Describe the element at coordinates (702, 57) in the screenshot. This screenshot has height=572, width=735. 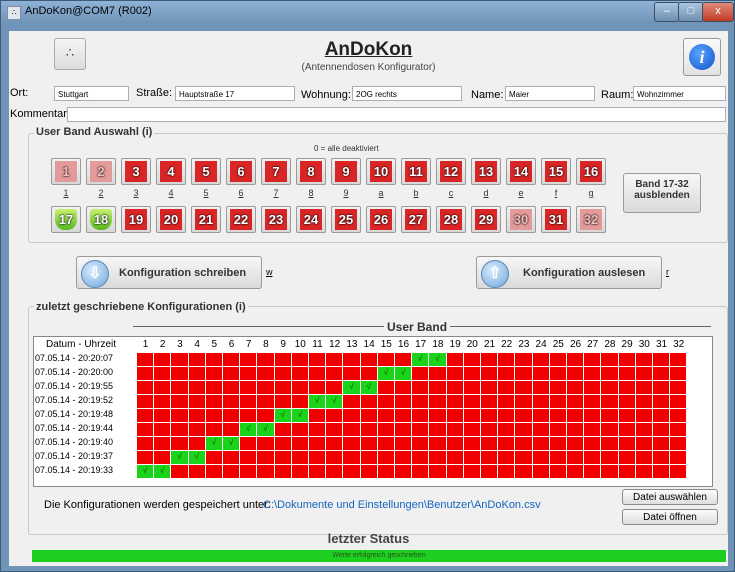
I see `info-button: i` at that location.